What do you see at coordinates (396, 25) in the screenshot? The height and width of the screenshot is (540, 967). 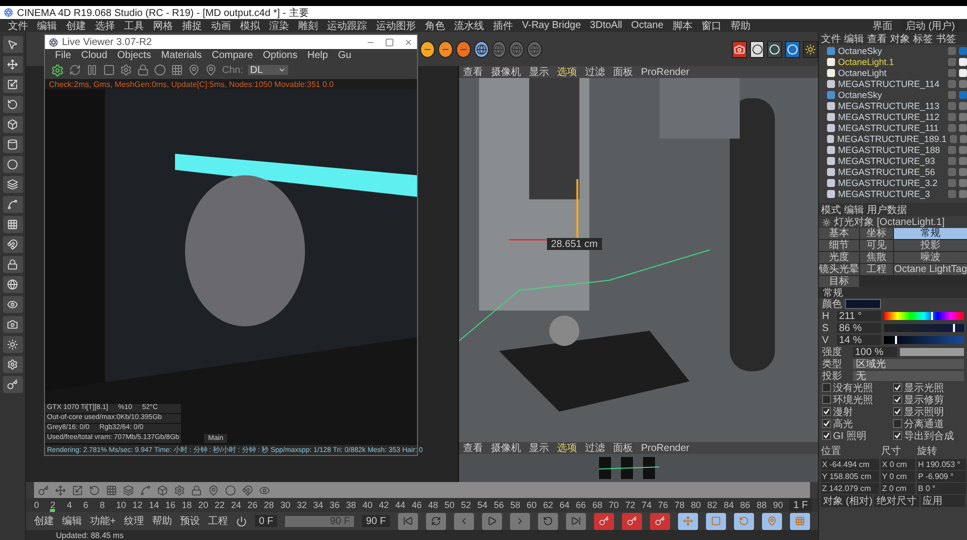 I see `menu-item: 运动图形` at bounding box center [396, 25].